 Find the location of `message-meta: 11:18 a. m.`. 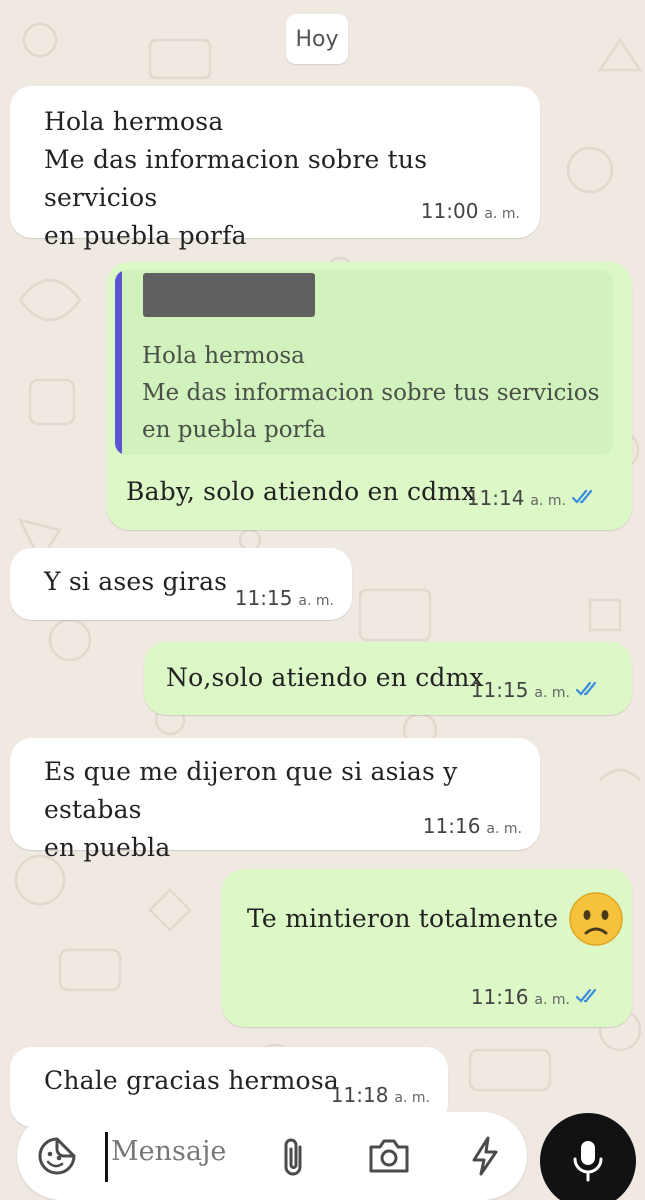

message-meta: 11:18 a. m. is located at coordinates (380, 1095).